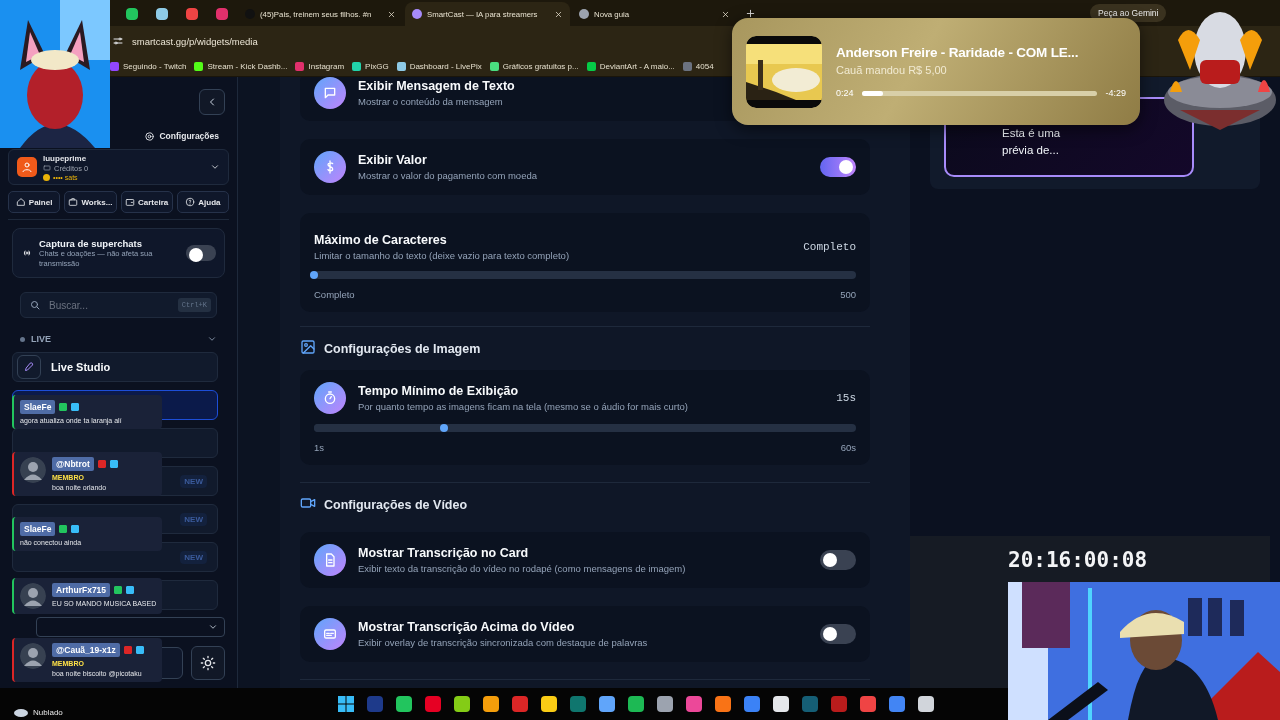 The width and height of the screenshot is (1280, 720). I want to click on setting-value: Completo, so click(829, 247).